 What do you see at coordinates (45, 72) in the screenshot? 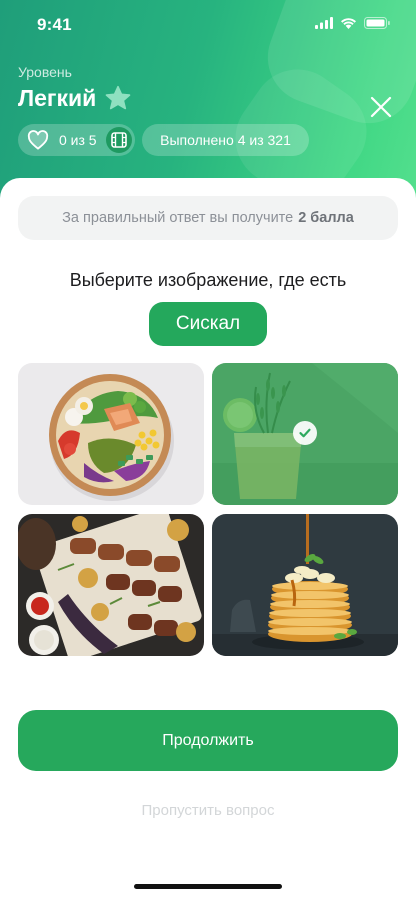
I see `level-caption: Уровень` at bounding box center [45, 72].